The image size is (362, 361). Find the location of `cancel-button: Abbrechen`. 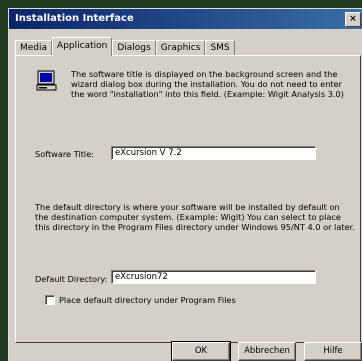

cancel-button: Abbrechen is located at coordinates (267, 351).